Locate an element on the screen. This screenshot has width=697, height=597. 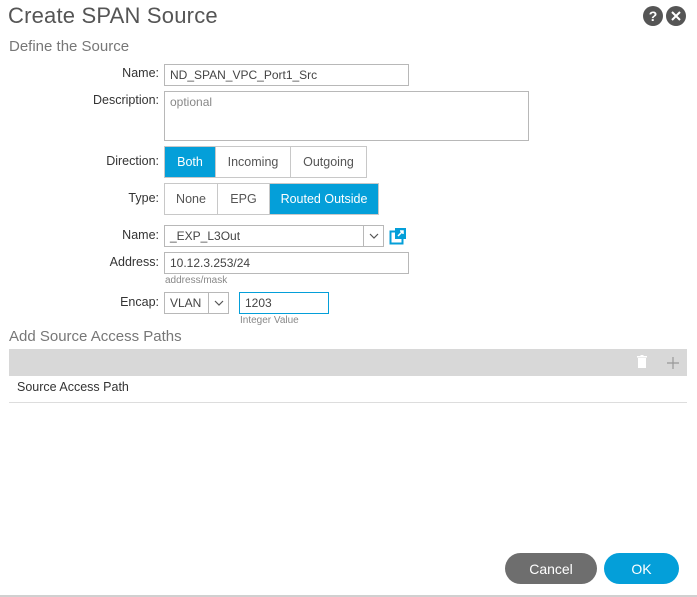
encap-type-value: VLAN is located at coordinates (186, 303).